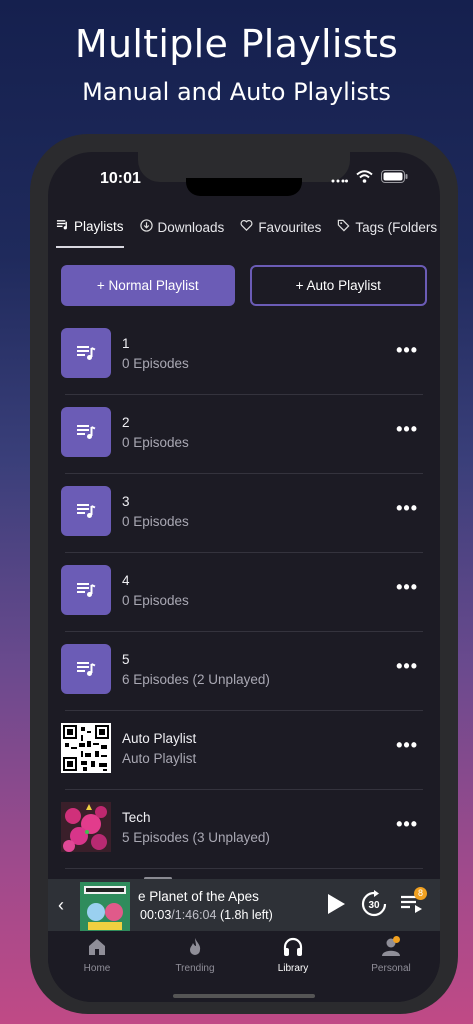  I want to click on list-item: 1 0 Episodes •••, so click(244, 355).